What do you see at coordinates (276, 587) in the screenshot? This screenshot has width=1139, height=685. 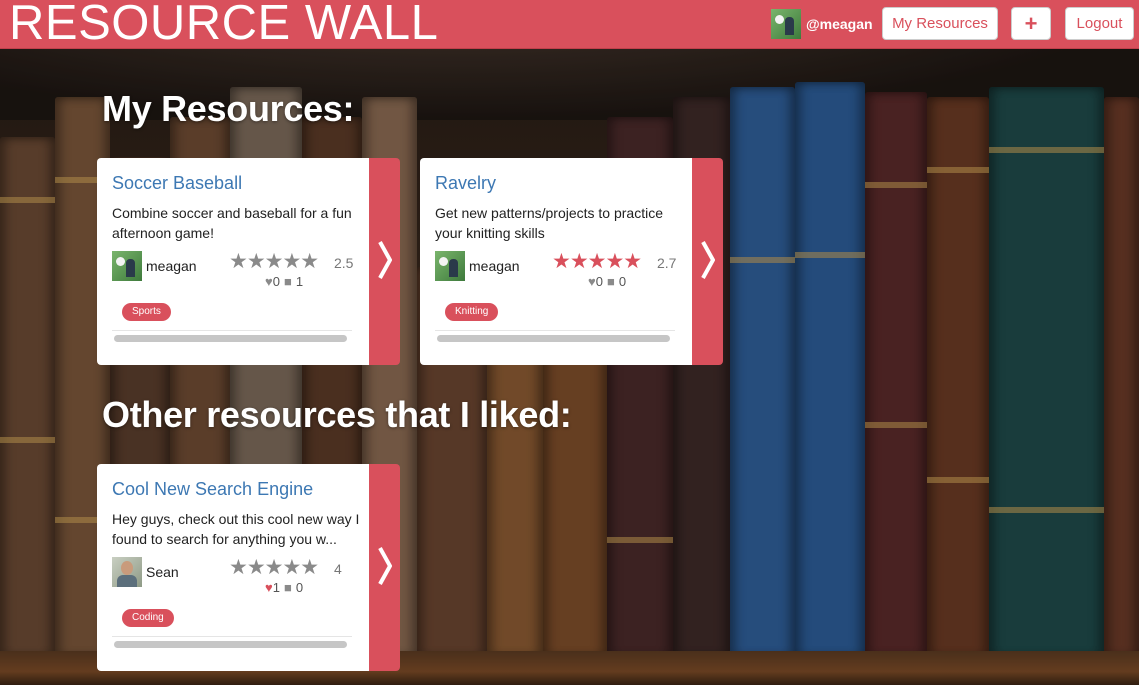 I see `like-count: 1` at bounding box center [276, 587].